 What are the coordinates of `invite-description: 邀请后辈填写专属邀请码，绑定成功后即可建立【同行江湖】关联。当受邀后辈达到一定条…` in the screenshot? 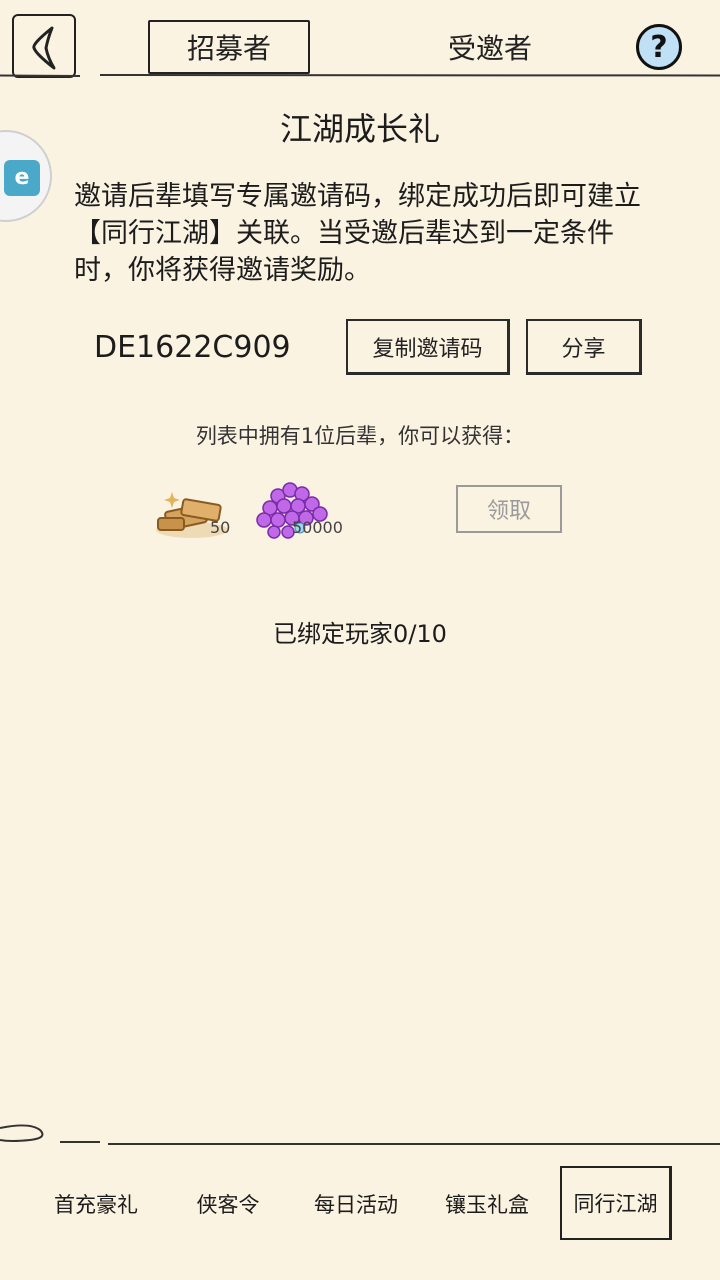 It's located at (357, 233).